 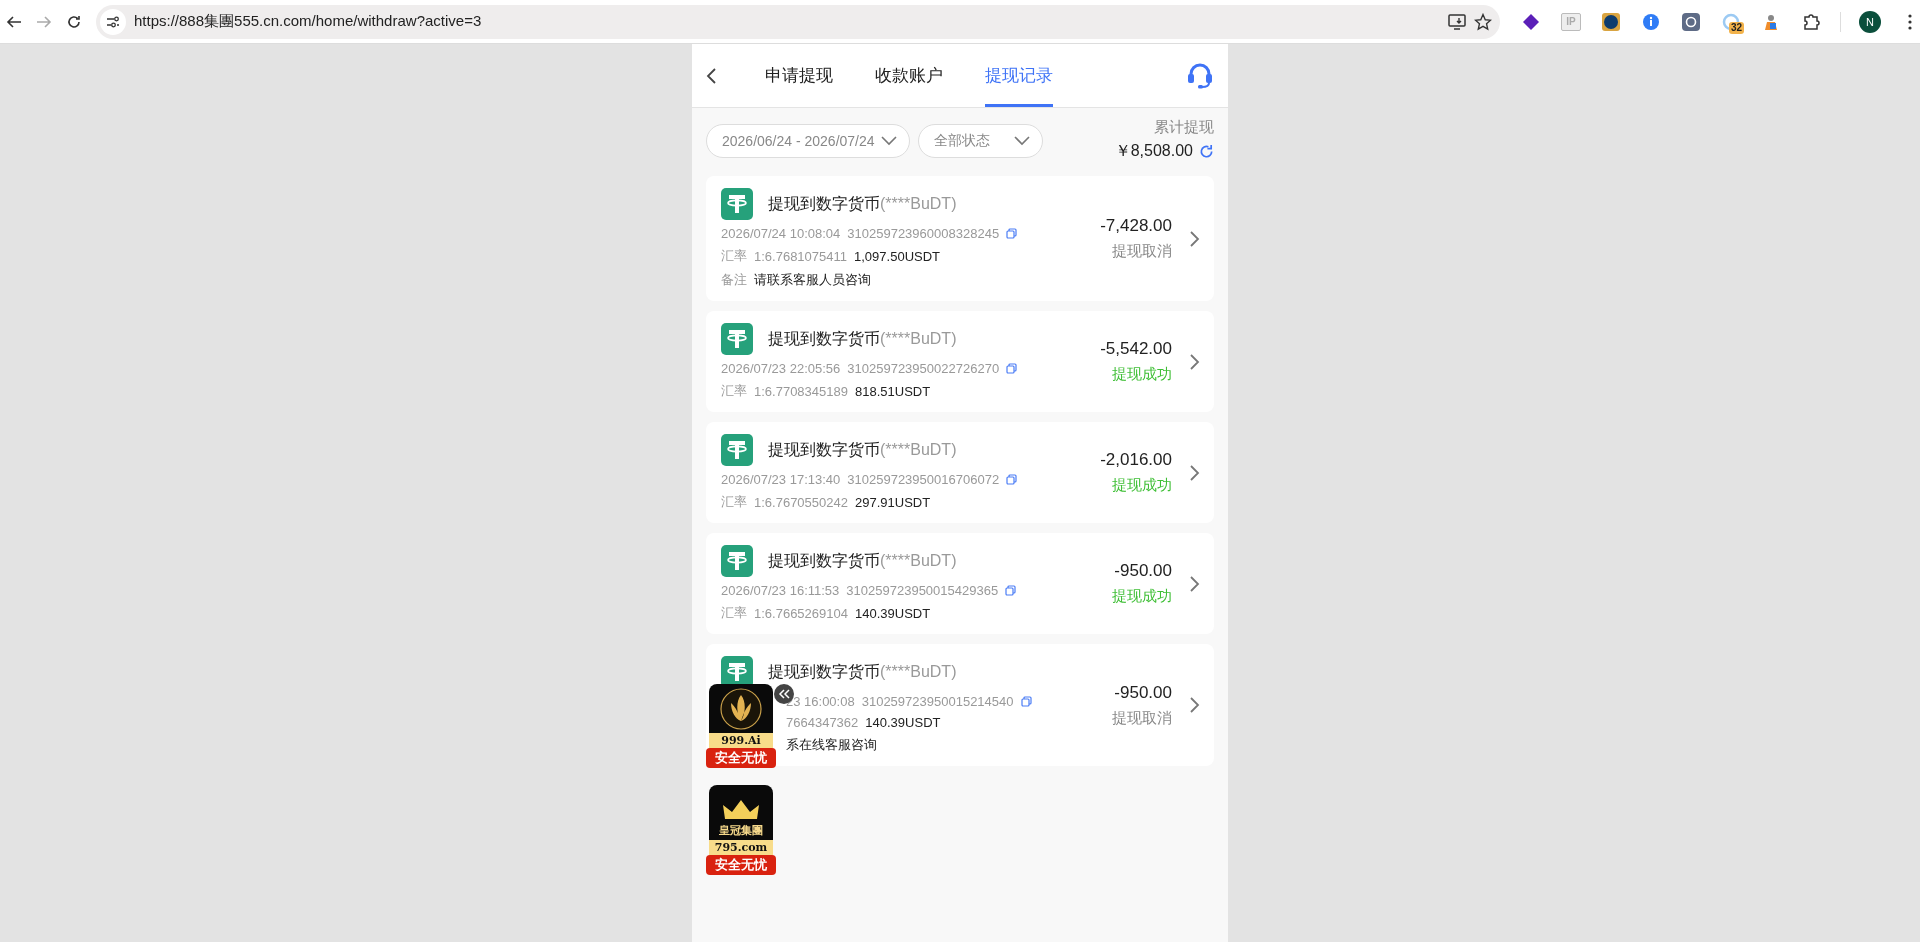 I want to click on withdrawal-card: 提现到数字货币(****BuDT) 2026/07/23 16:11:53 310259723950015429365 汇率 1:6.7665269104 140.39USDT -950.00 提现成功, so click(x=960, y=583).